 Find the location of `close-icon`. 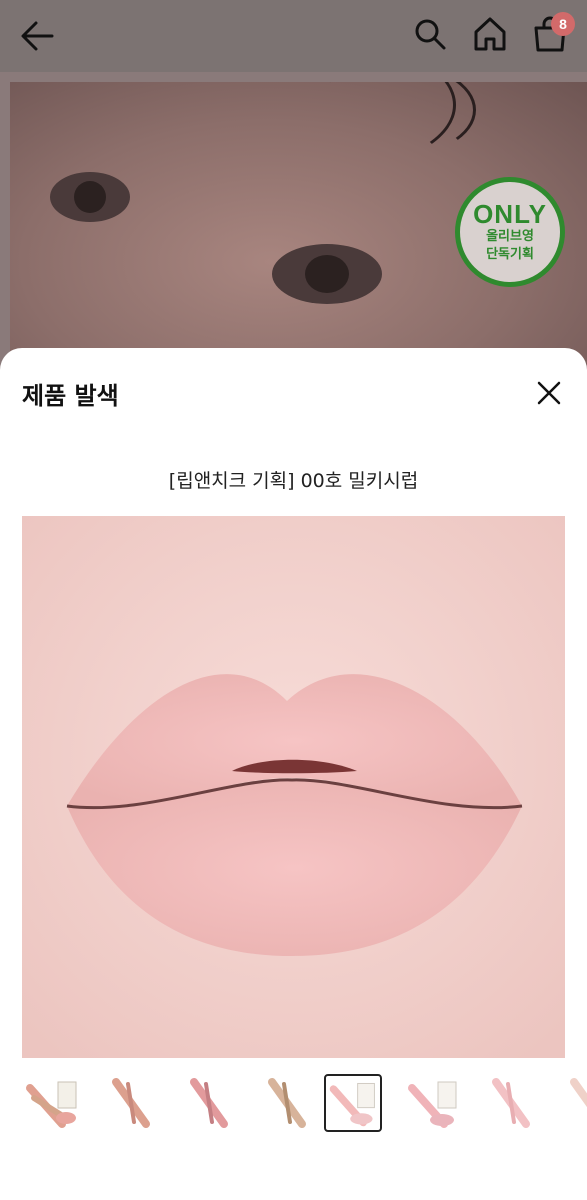

close-icon is located at coordinates (549, 393).